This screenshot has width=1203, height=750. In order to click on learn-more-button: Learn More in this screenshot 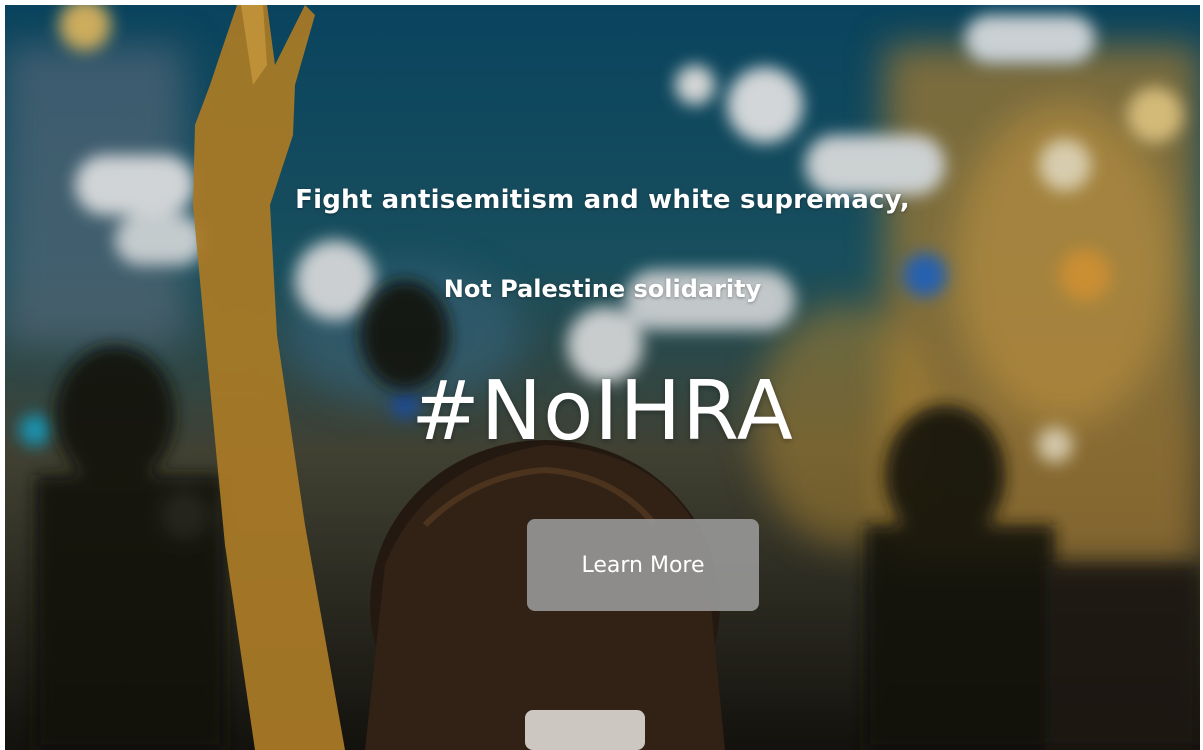, I will do `click(643, 565)`.